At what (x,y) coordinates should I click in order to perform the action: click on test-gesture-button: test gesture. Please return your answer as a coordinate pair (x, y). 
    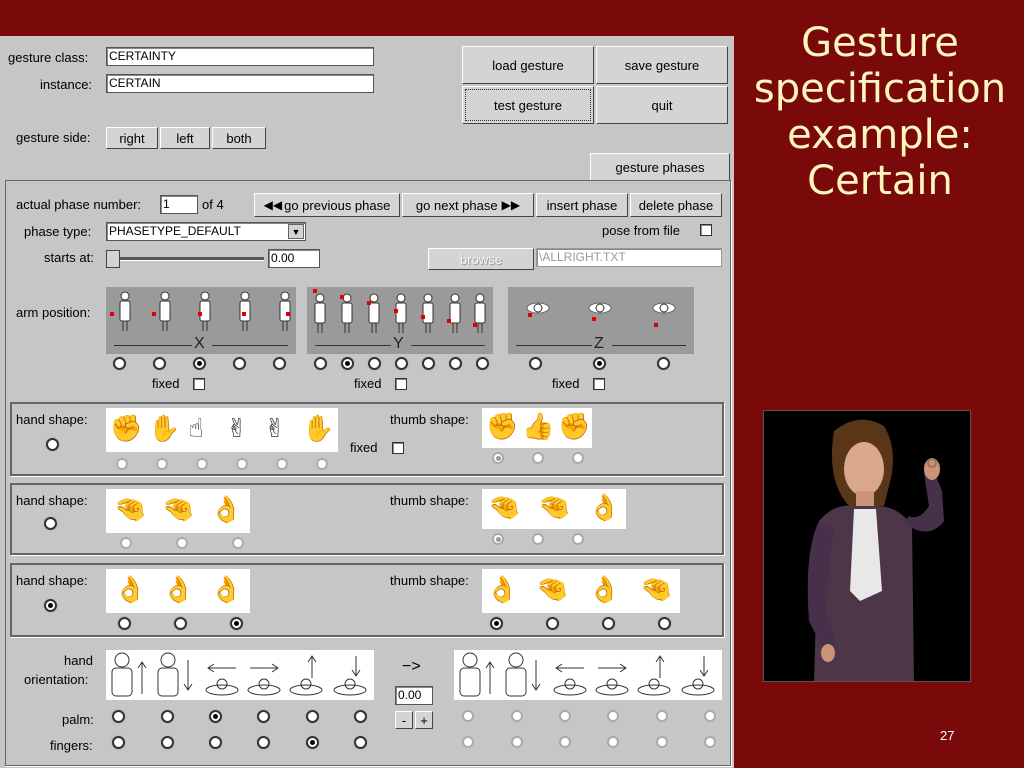
    Looking at the image, I should click on (528, 105).